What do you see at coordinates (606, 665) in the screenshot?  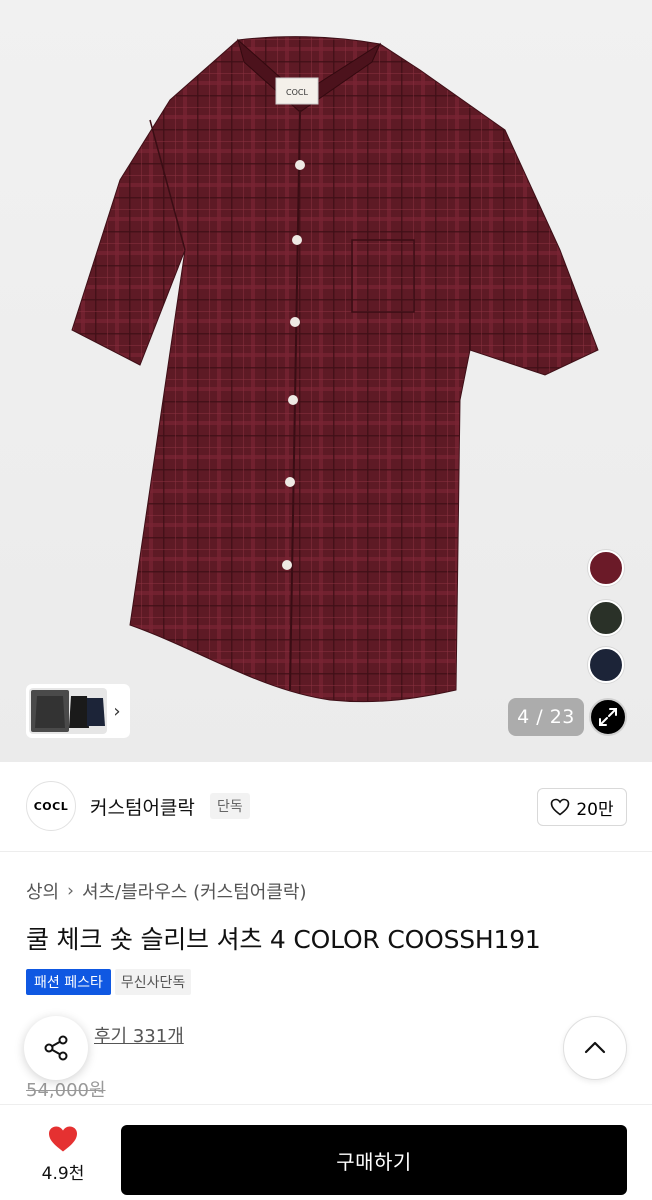 I see `color-swatch-navy` at bounding box center [606, 665].